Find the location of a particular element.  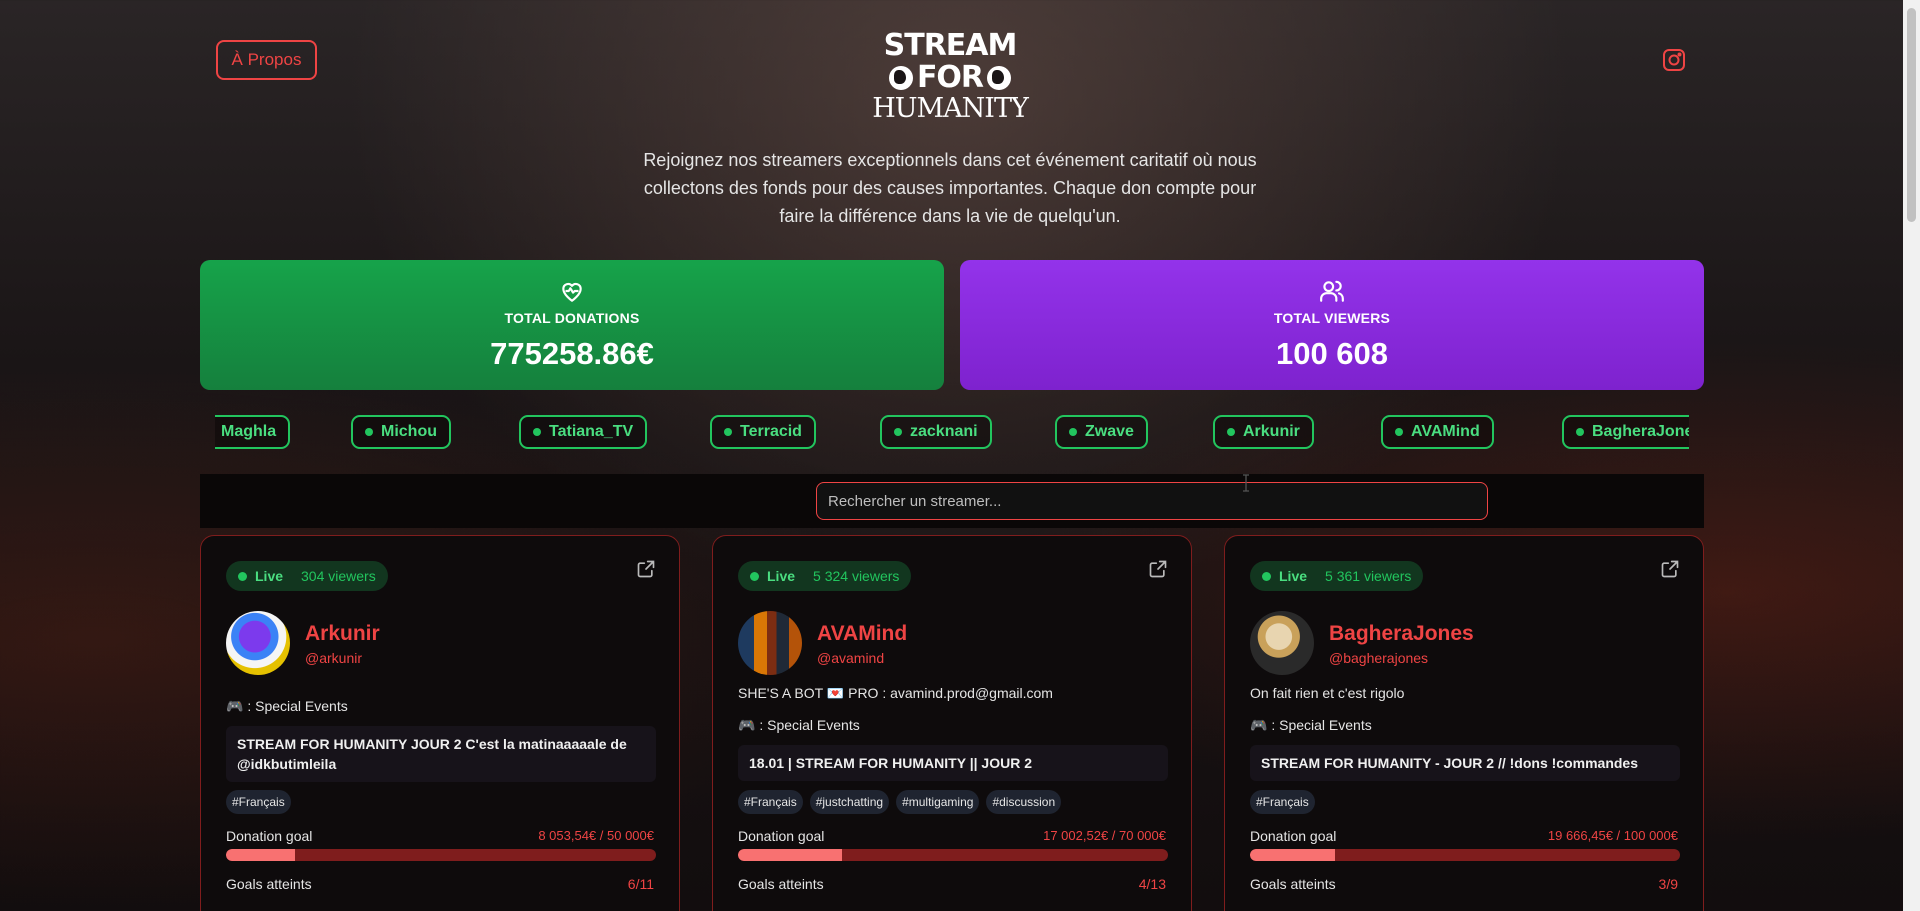

donation-goal-value: 17 002,52€ / 70 000€ is located at coordinates (1104, 835).